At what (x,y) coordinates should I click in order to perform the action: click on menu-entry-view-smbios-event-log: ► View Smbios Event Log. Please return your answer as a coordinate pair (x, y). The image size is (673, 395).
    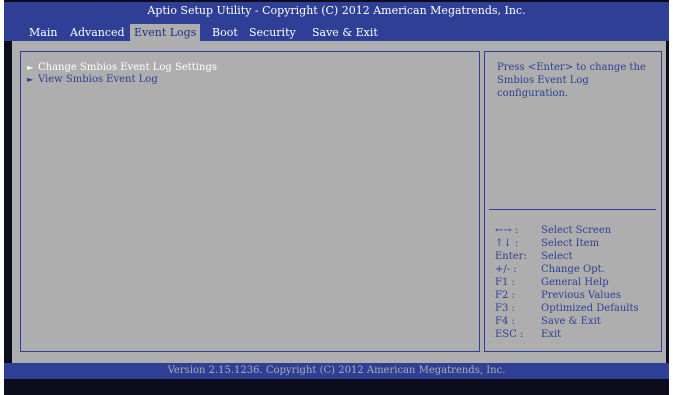
    Looking at the image, I should click on (92, 80).